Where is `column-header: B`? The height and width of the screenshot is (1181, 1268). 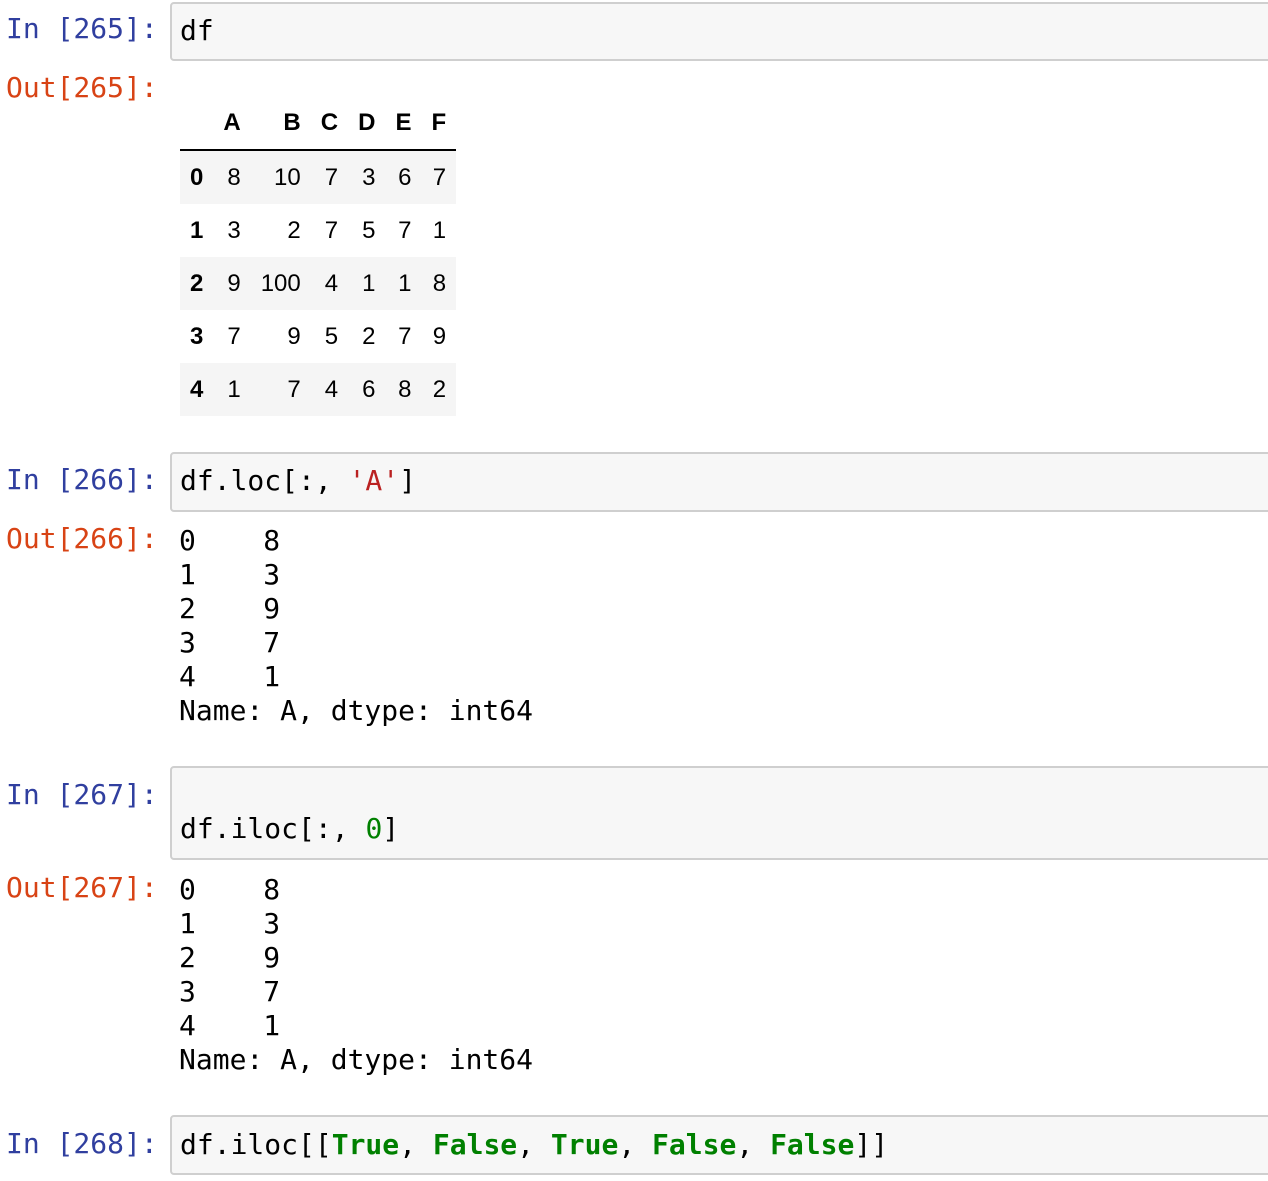
column-header: B is located at coordinates (280, 123).